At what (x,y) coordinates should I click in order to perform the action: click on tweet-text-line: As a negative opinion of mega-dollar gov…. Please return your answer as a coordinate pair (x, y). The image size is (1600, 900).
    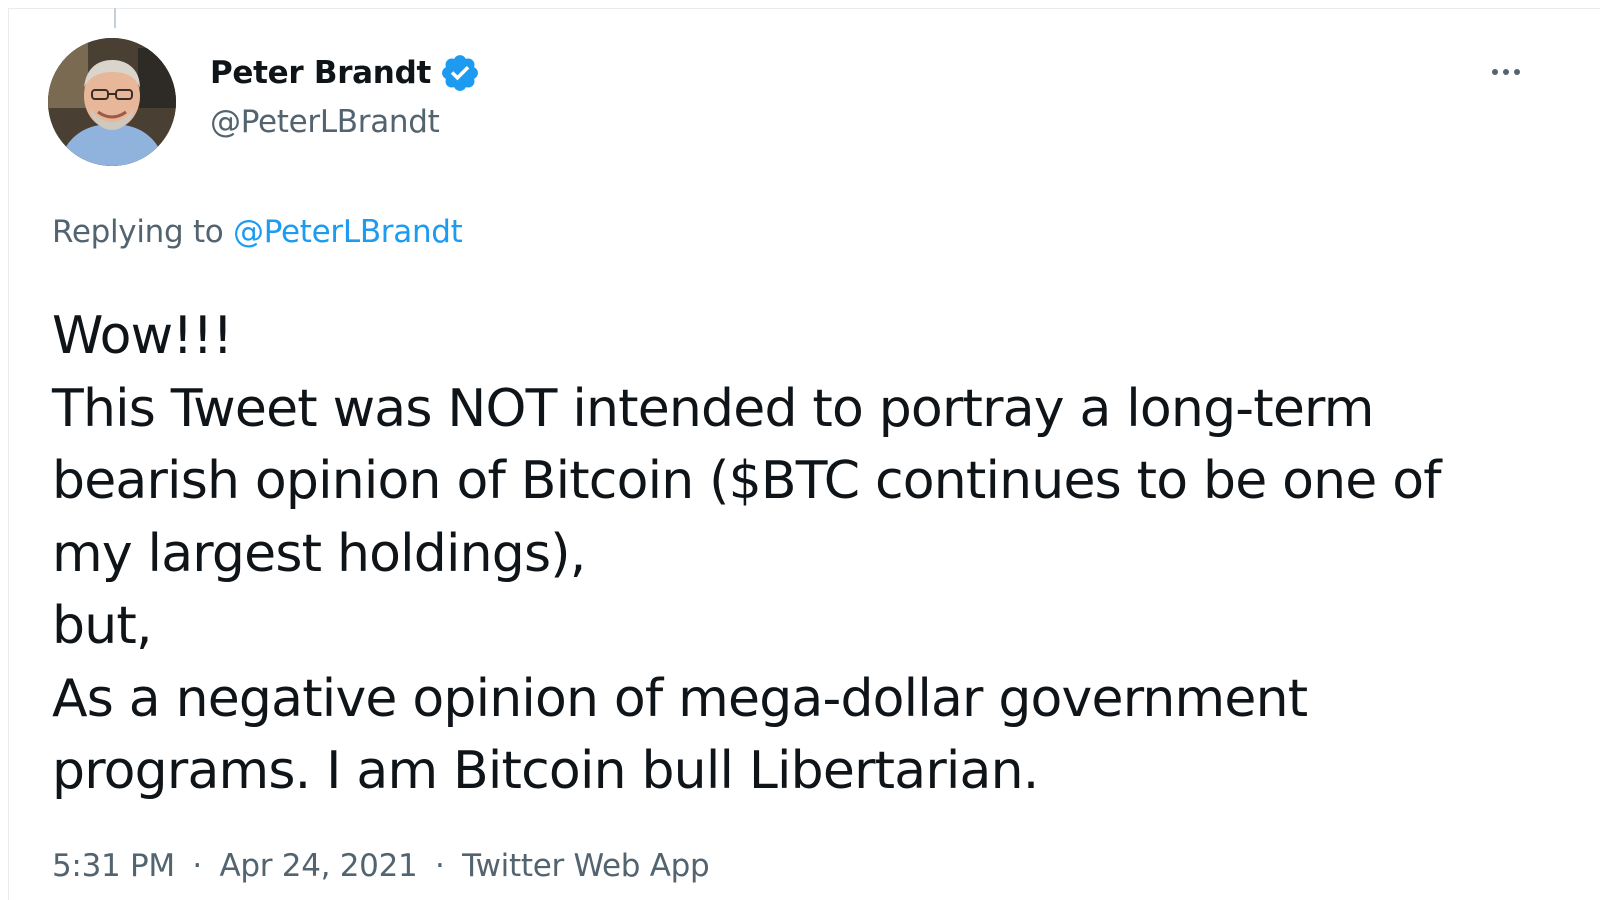
    Looking at the image, I should click on (680, 698).